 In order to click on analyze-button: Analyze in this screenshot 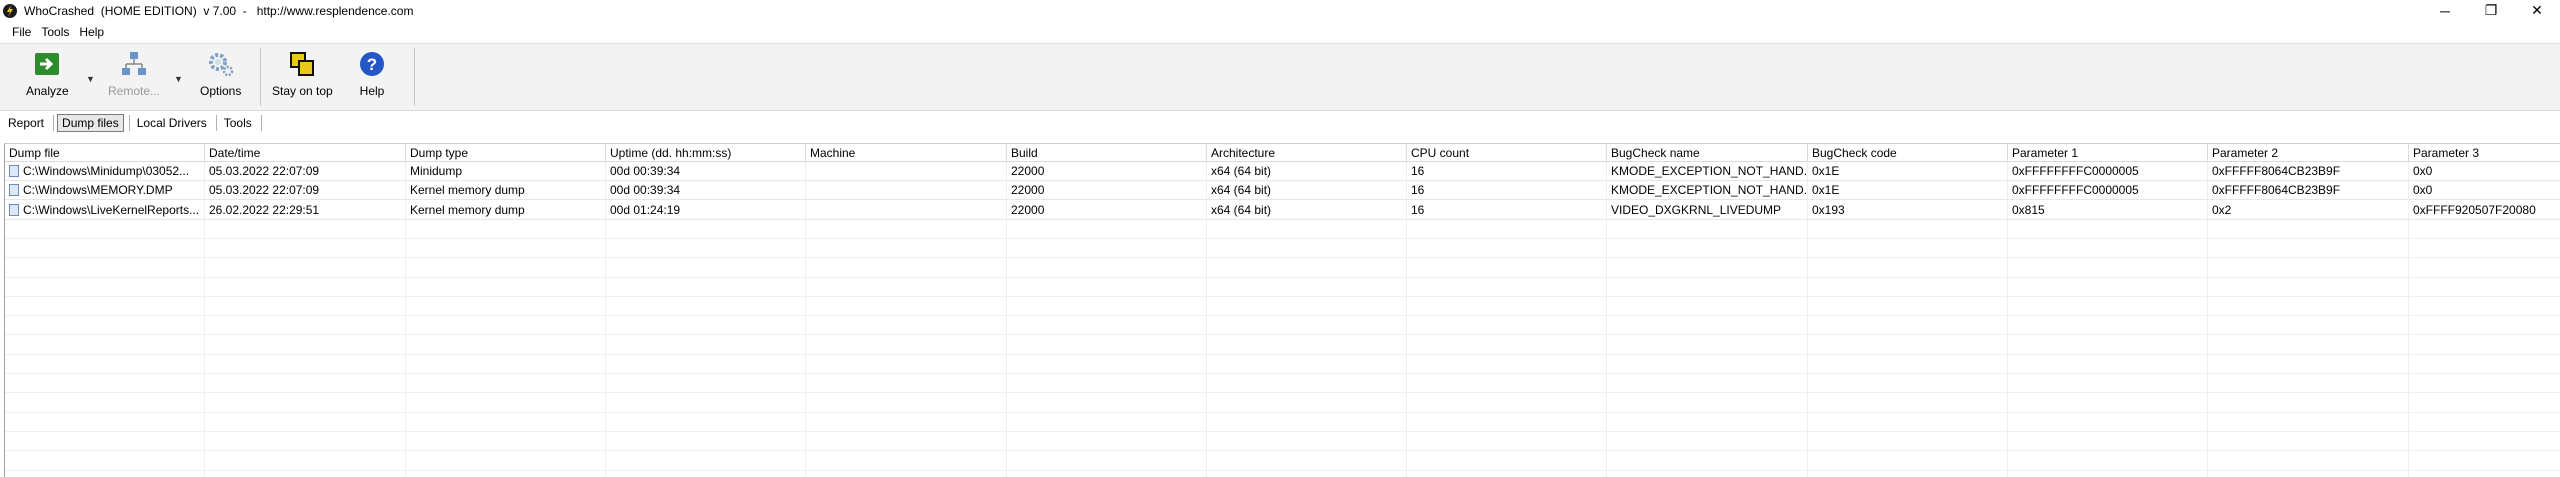, I will do `click(47, 78)`.